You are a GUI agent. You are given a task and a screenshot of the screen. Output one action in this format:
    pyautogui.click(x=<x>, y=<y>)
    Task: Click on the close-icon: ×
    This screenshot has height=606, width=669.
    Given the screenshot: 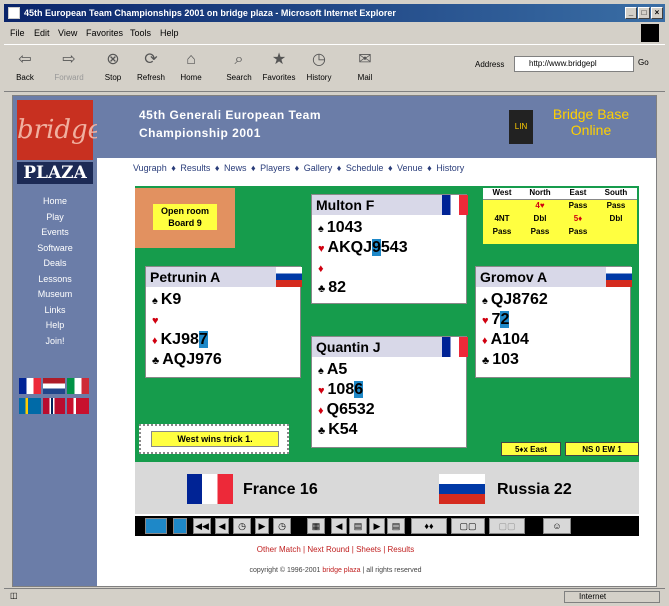 What is the action you would take?
    pyautogui.click(x=657, y=13)
    